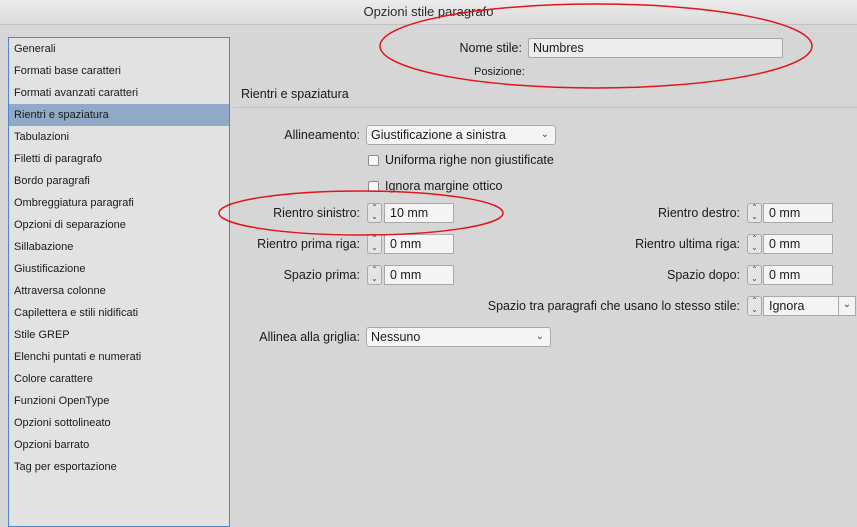 The width and height of the screenshot is (857, 527). I want to click on space-after-input: 0 mm, so click(798, 275).